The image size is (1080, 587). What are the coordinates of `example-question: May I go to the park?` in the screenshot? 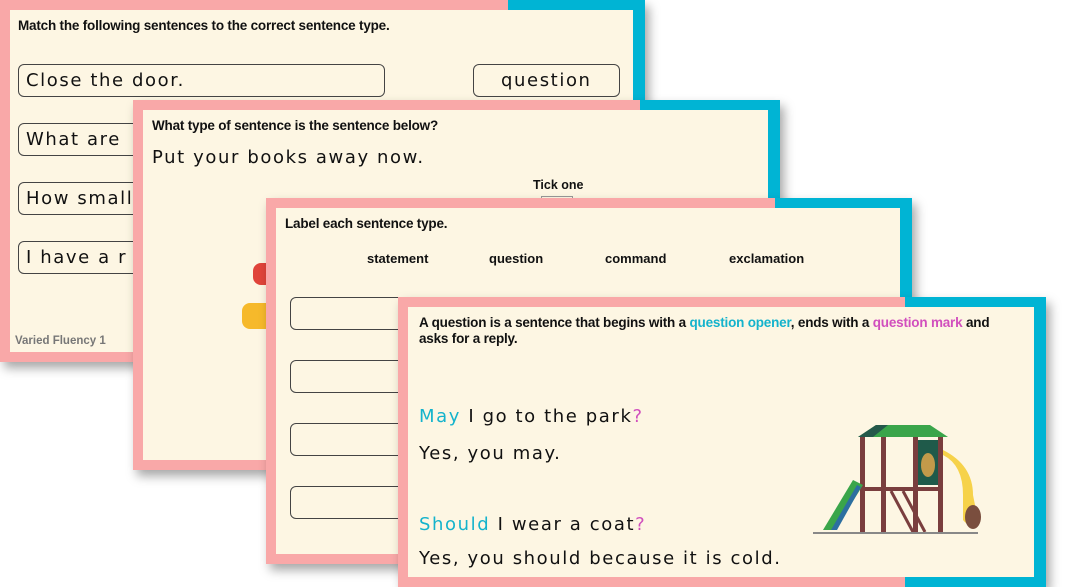 It's located at (531, 416).